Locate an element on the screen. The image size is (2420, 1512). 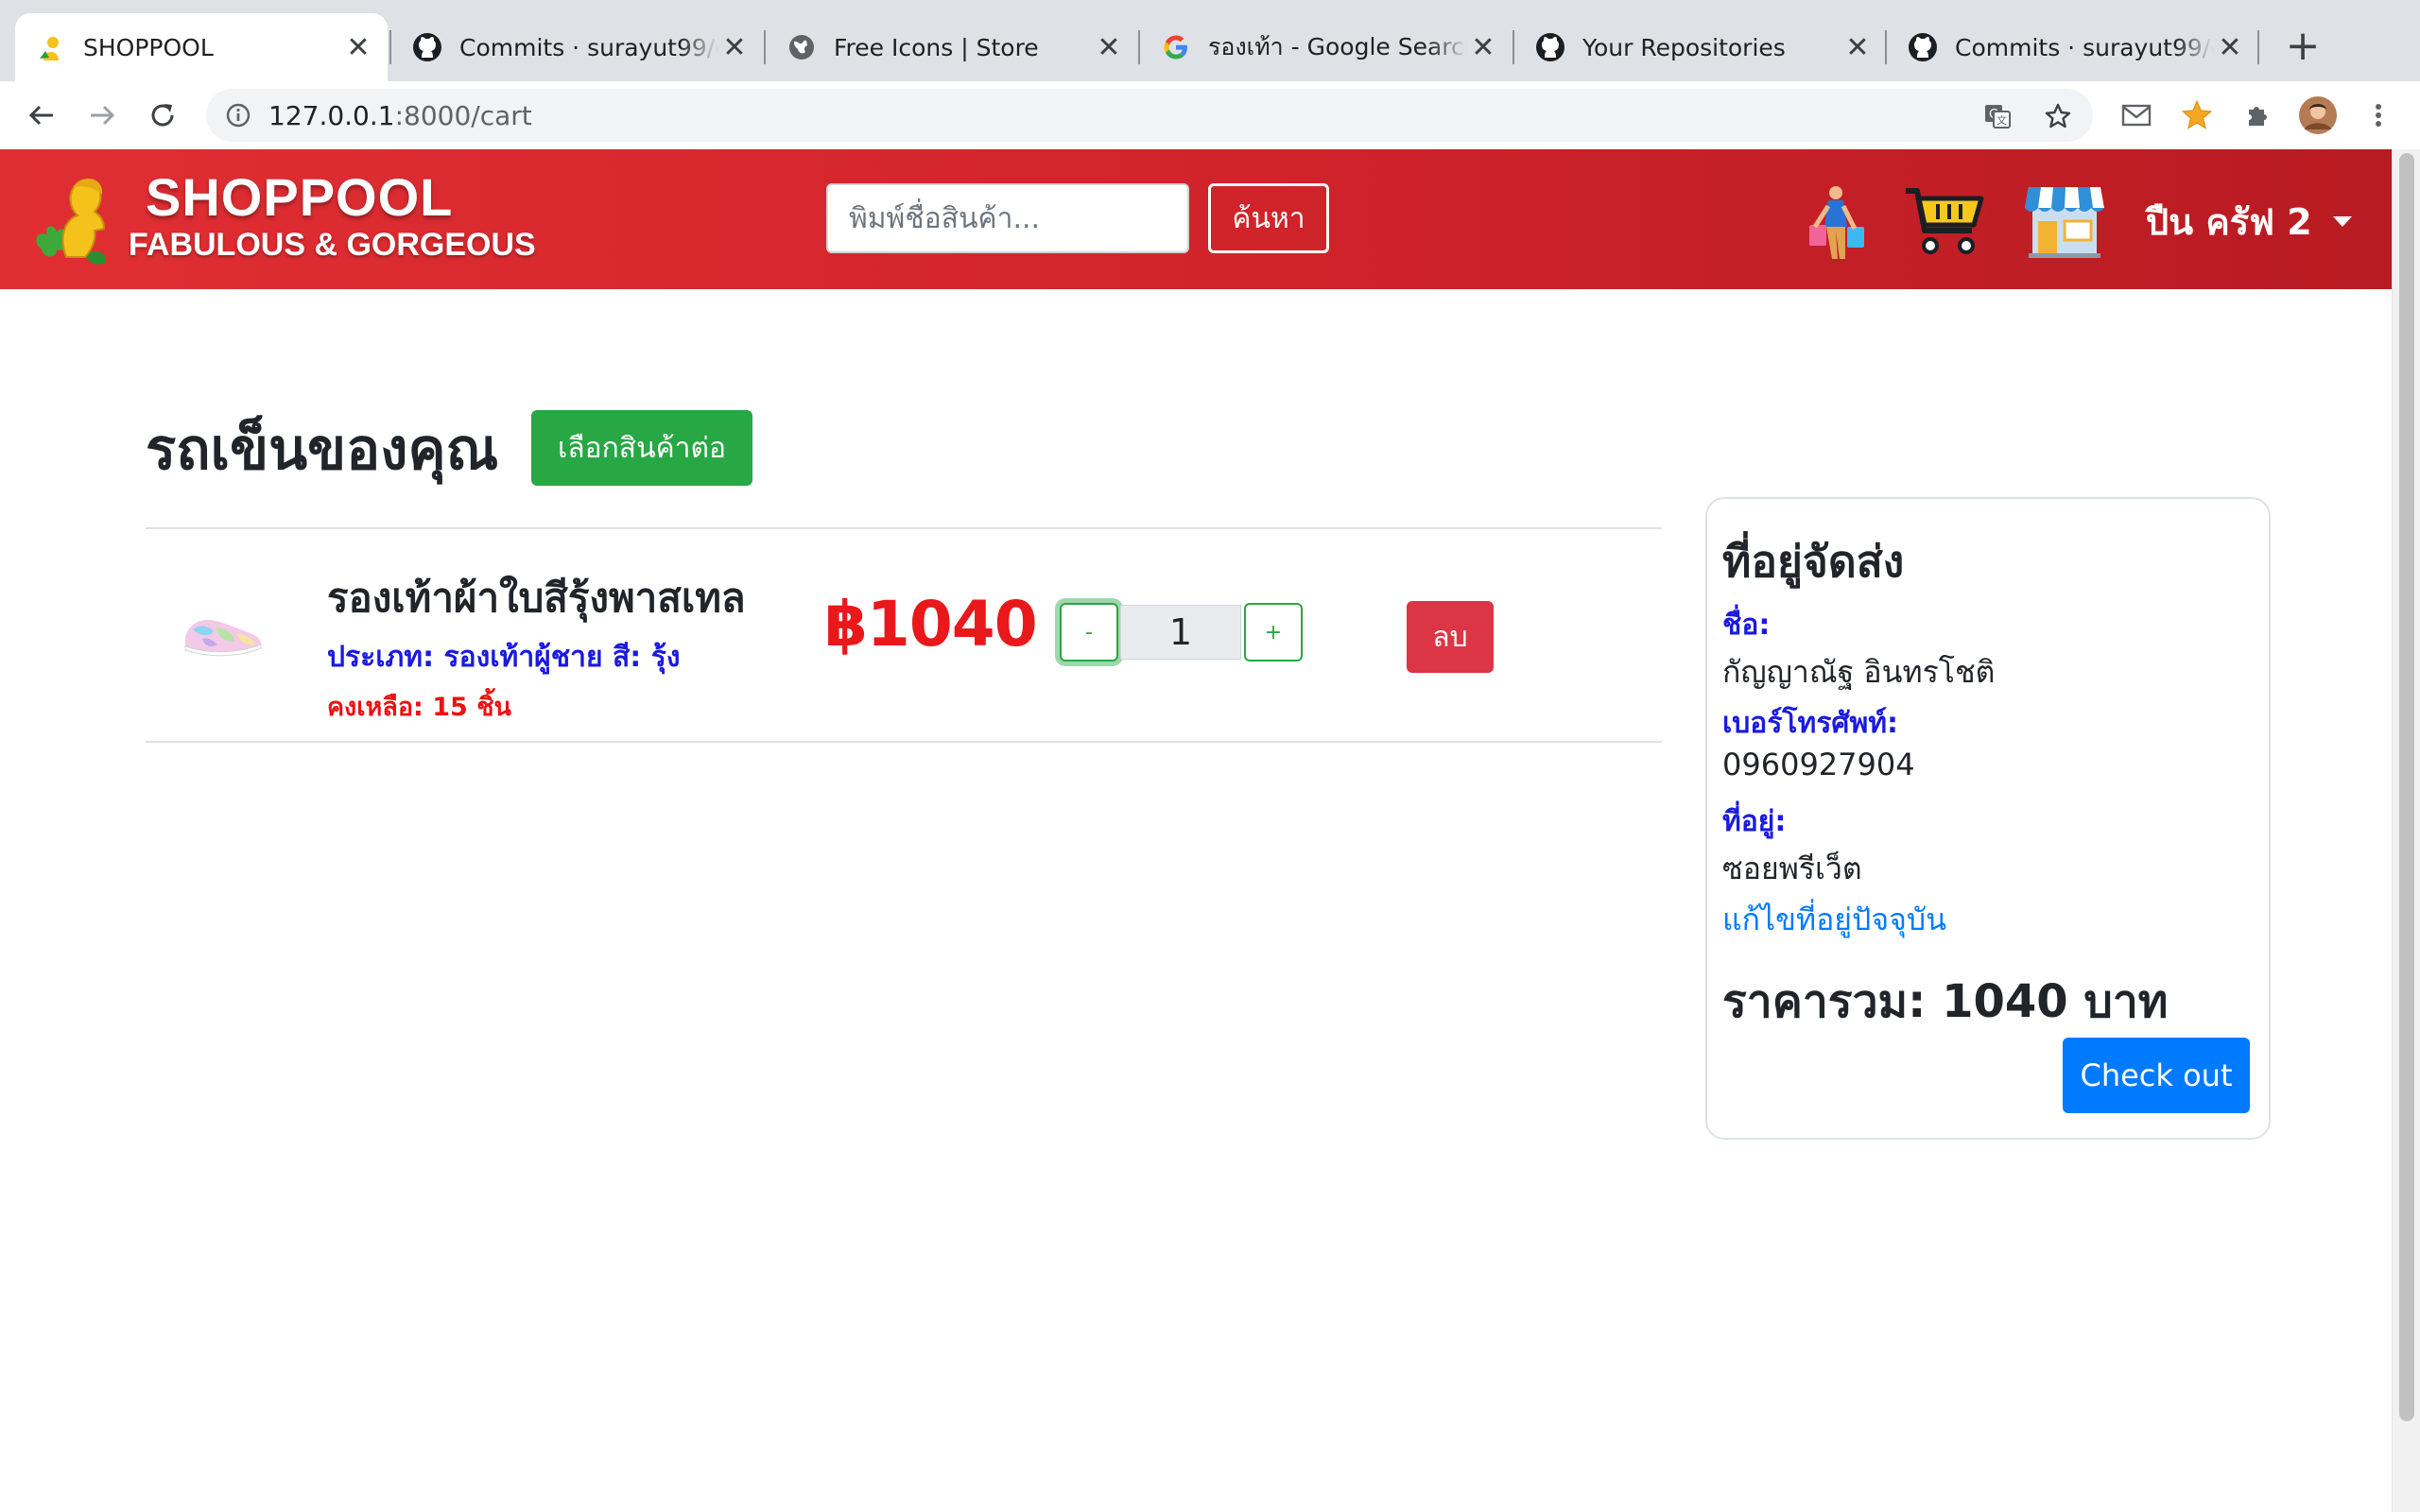
tab-title: SHOPPOOL is located at coordinates (148, 47).